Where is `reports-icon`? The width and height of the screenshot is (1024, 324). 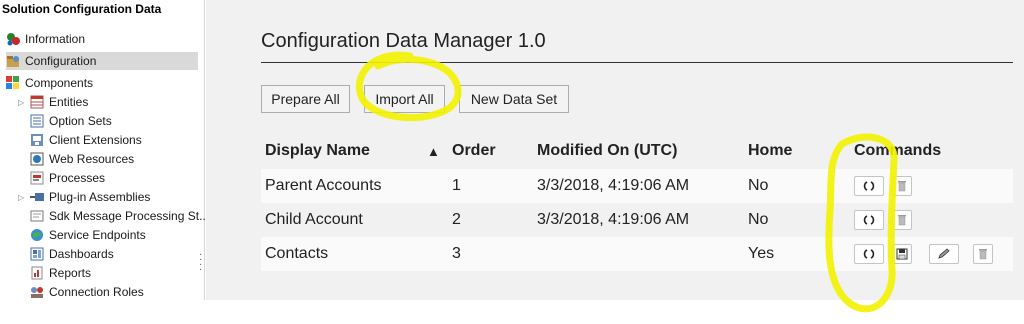 reports-icon is located at coordinates (37, 273).